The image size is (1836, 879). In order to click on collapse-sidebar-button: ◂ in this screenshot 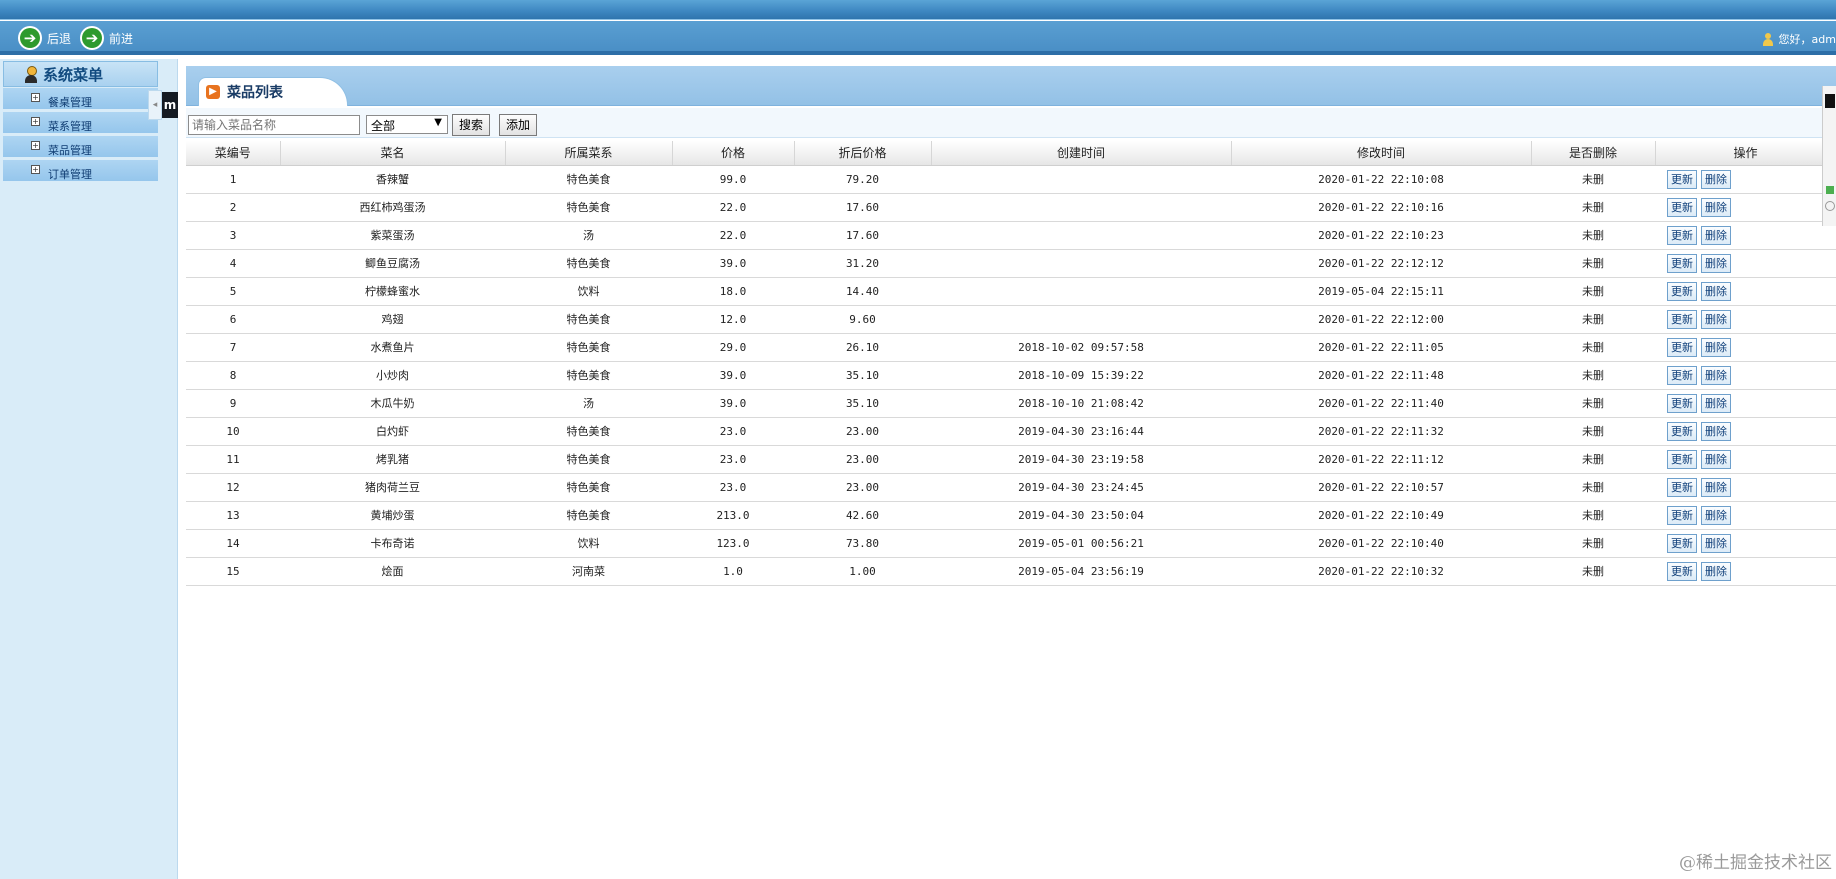, I will do `click(155, 105)`.